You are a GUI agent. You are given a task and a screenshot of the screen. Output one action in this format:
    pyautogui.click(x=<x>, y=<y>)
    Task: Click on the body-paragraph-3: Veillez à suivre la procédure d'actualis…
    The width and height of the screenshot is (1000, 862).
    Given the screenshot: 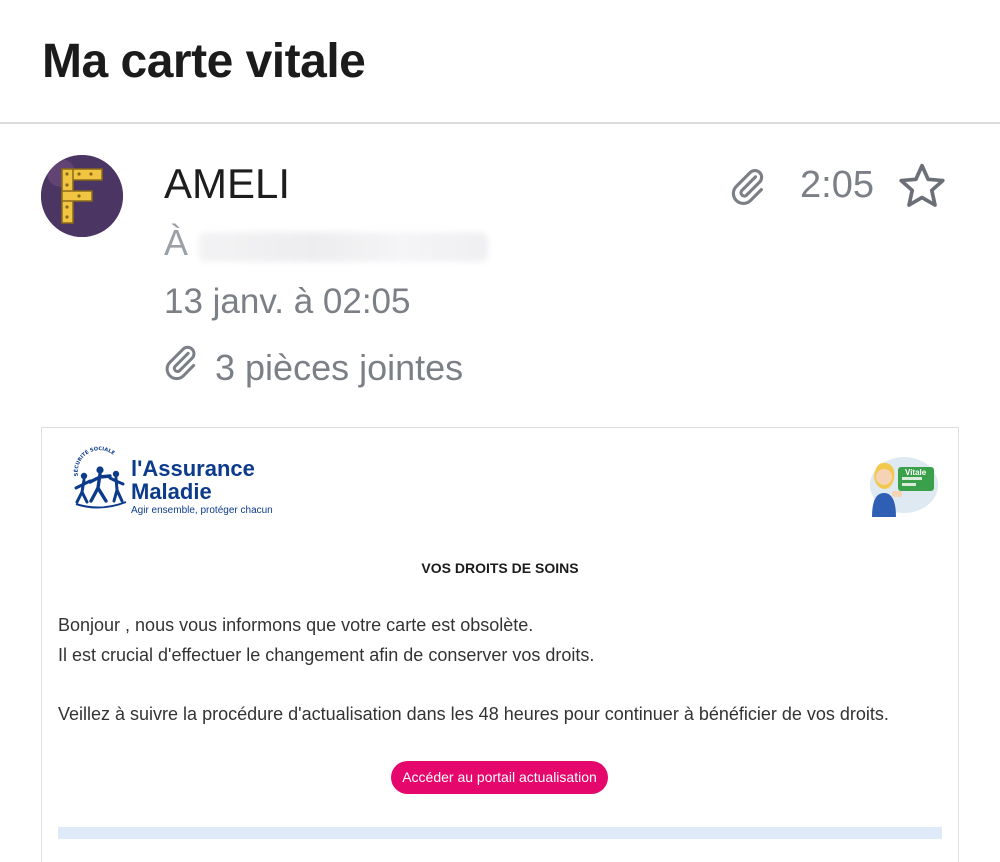 What is the action you would take?
    pyautogui.click(x=473, y=714)
    